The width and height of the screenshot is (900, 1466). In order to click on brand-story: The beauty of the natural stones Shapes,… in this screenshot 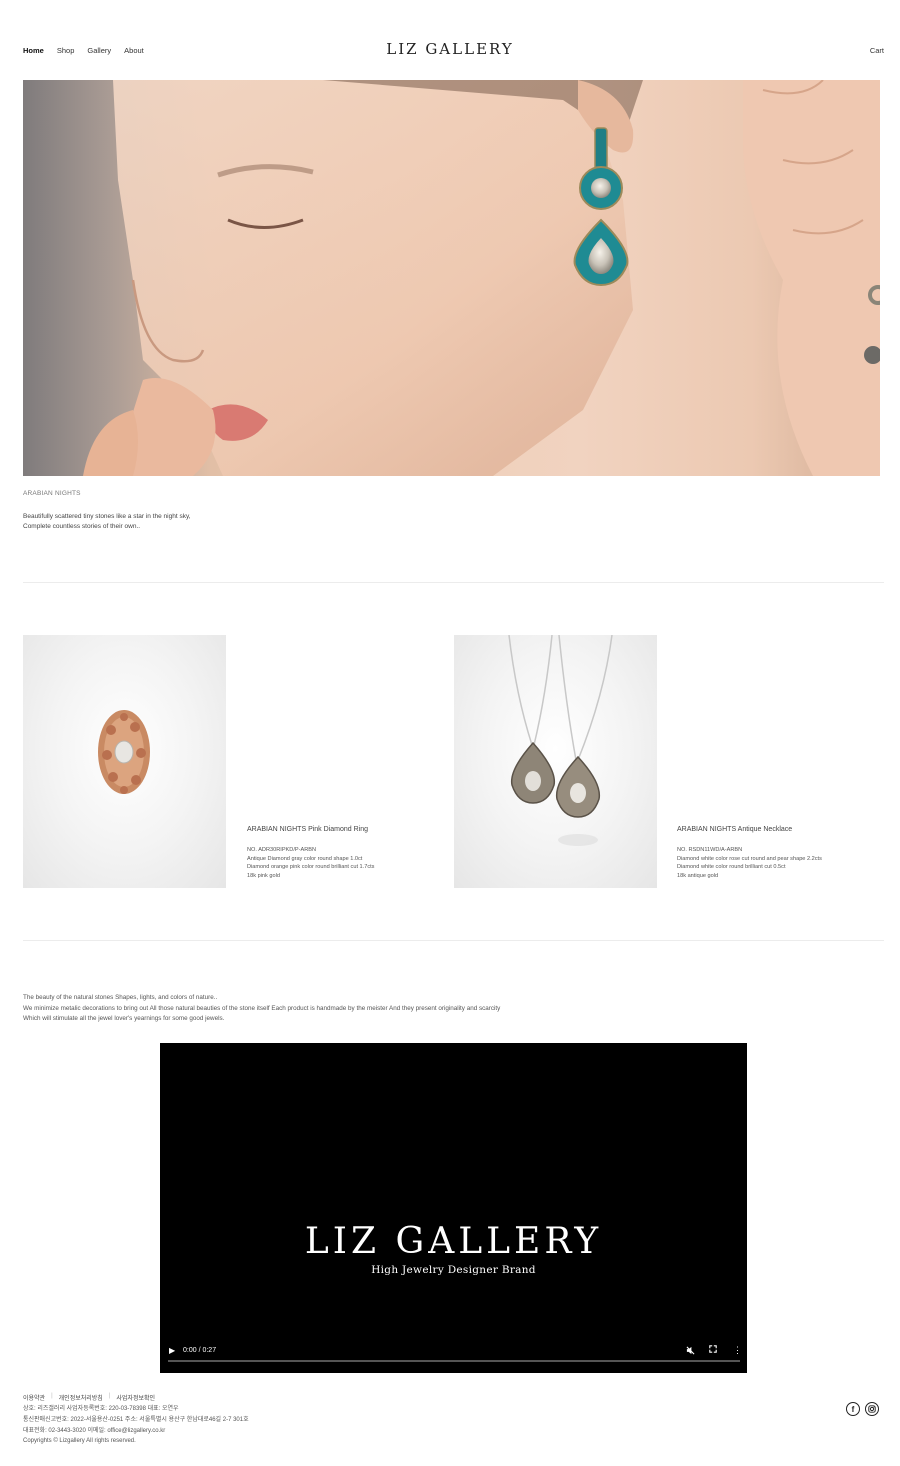, I will do `click(261, 1009)`.